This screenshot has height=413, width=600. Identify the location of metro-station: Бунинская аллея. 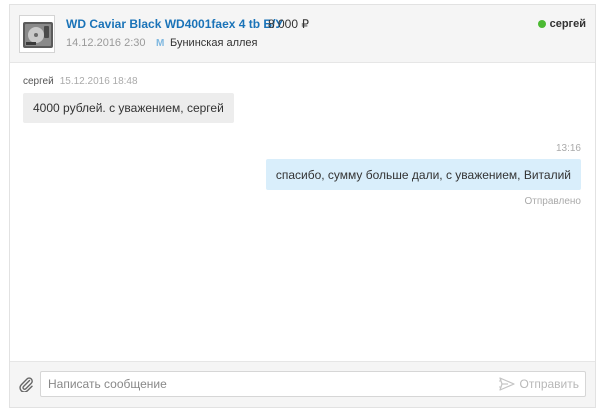
(214, 43).